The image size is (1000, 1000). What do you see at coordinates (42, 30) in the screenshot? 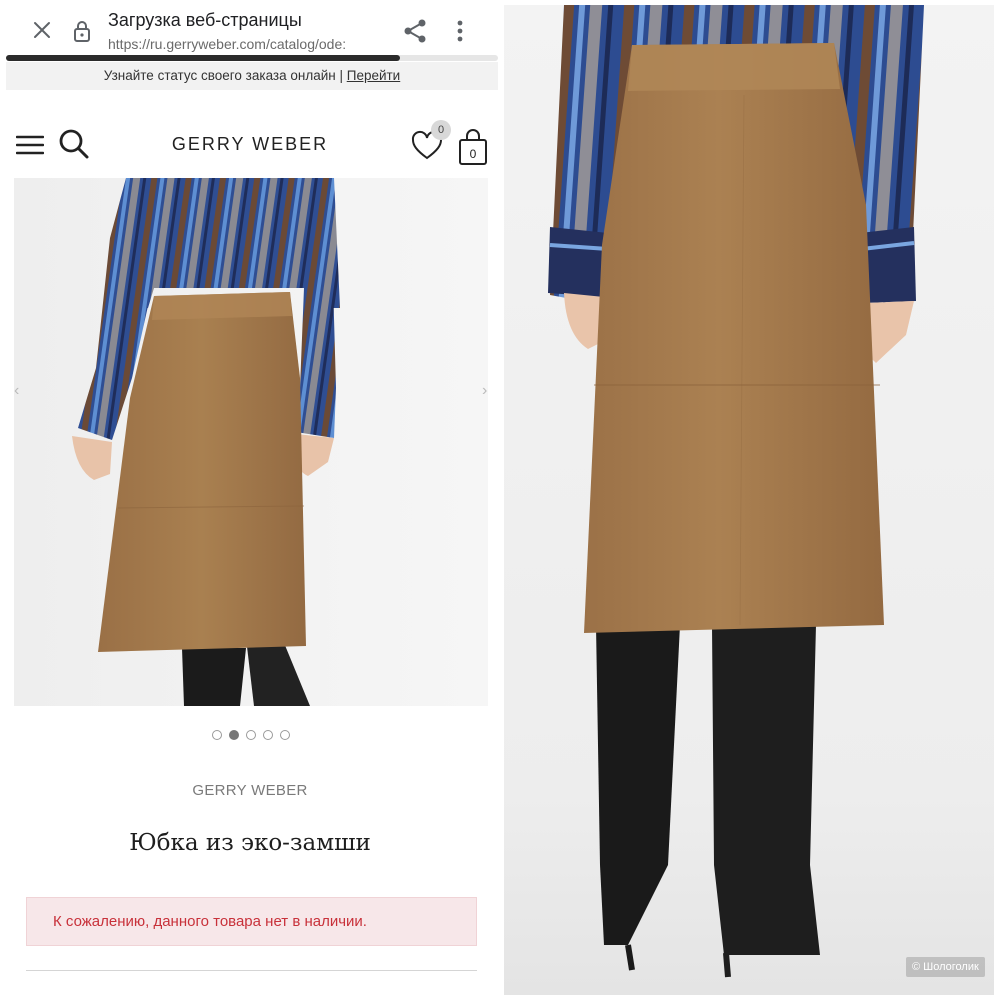
I see `close-icon` at bounding box center [42, 30].